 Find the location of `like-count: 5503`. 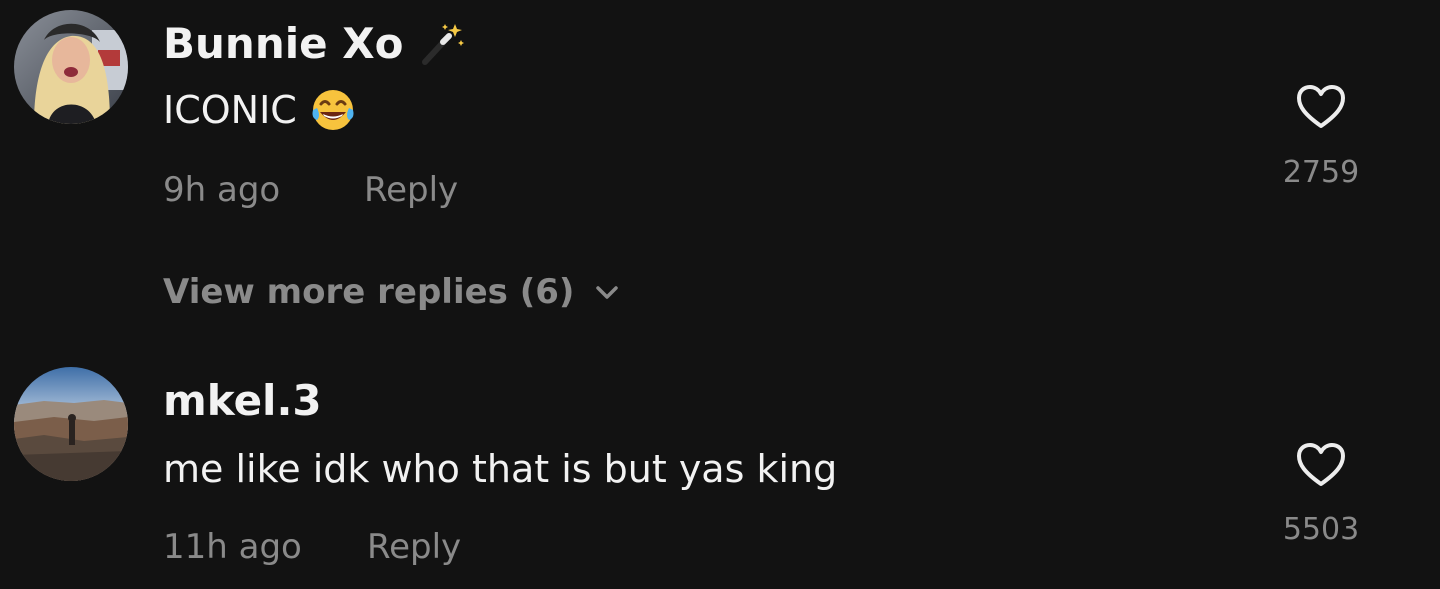

like-count: 5503 is located at coordinates (1321, 529).